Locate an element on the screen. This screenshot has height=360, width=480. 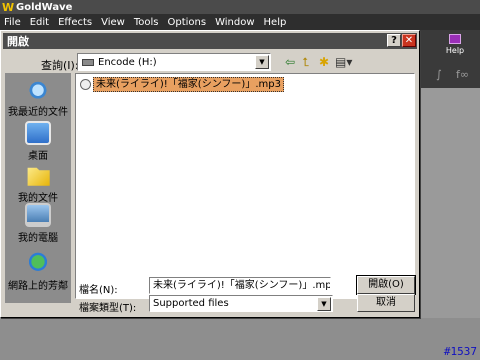
place-label: 網路上的芳鄰 is located at coordinates (38, 286).